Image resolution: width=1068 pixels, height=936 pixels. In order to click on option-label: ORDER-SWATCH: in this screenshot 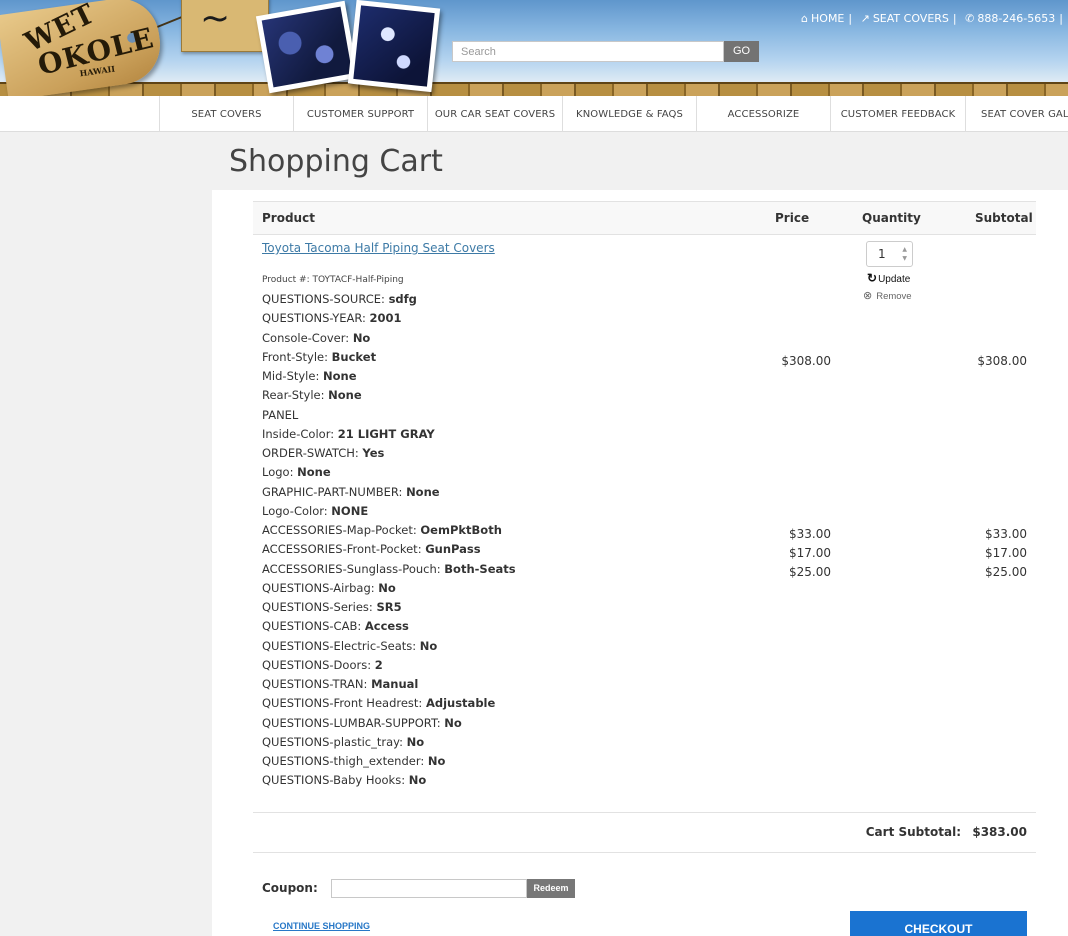, I will do `click(312, 453)`.